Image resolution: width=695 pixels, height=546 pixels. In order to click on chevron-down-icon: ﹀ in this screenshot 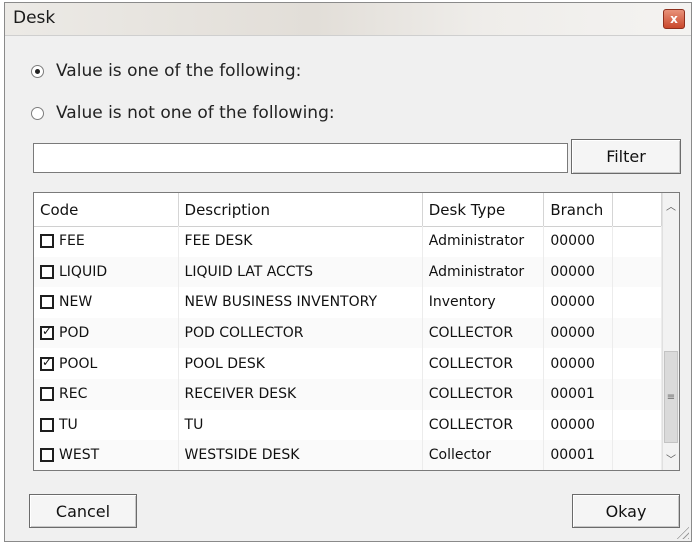, I will do `click(671, 458)`.